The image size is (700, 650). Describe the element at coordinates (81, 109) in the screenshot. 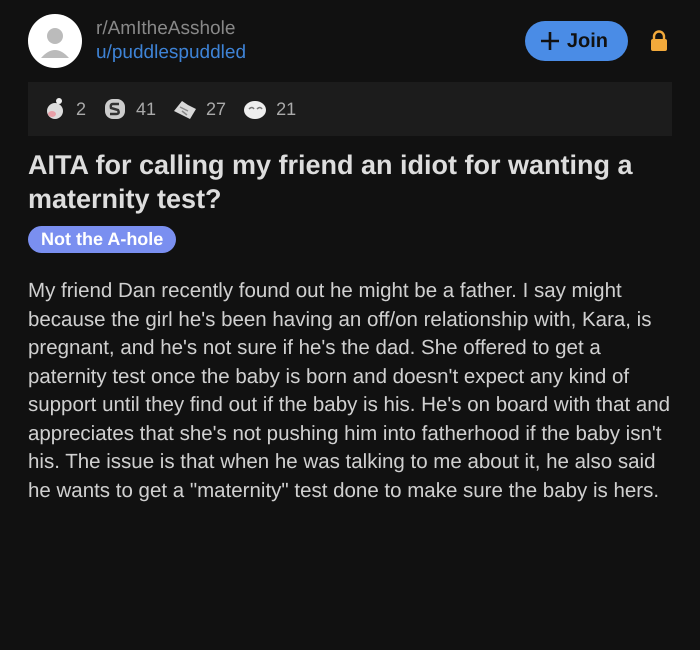

I see `award-count: 2` at that location.